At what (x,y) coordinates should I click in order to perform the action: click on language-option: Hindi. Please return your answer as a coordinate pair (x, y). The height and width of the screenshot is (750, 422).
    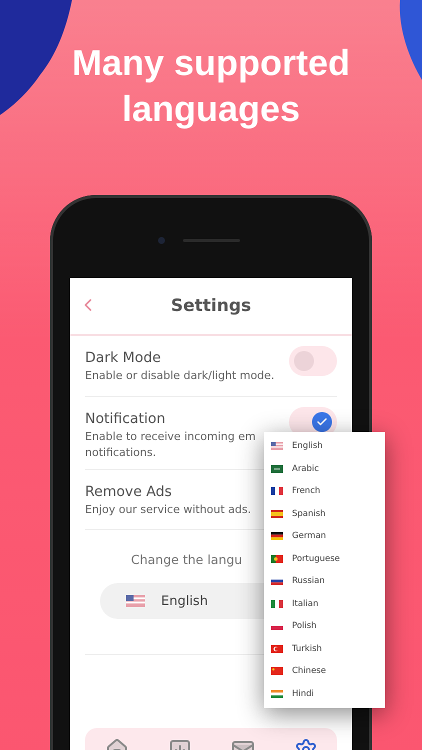
    Looking at the image, I should click on (324, 693).